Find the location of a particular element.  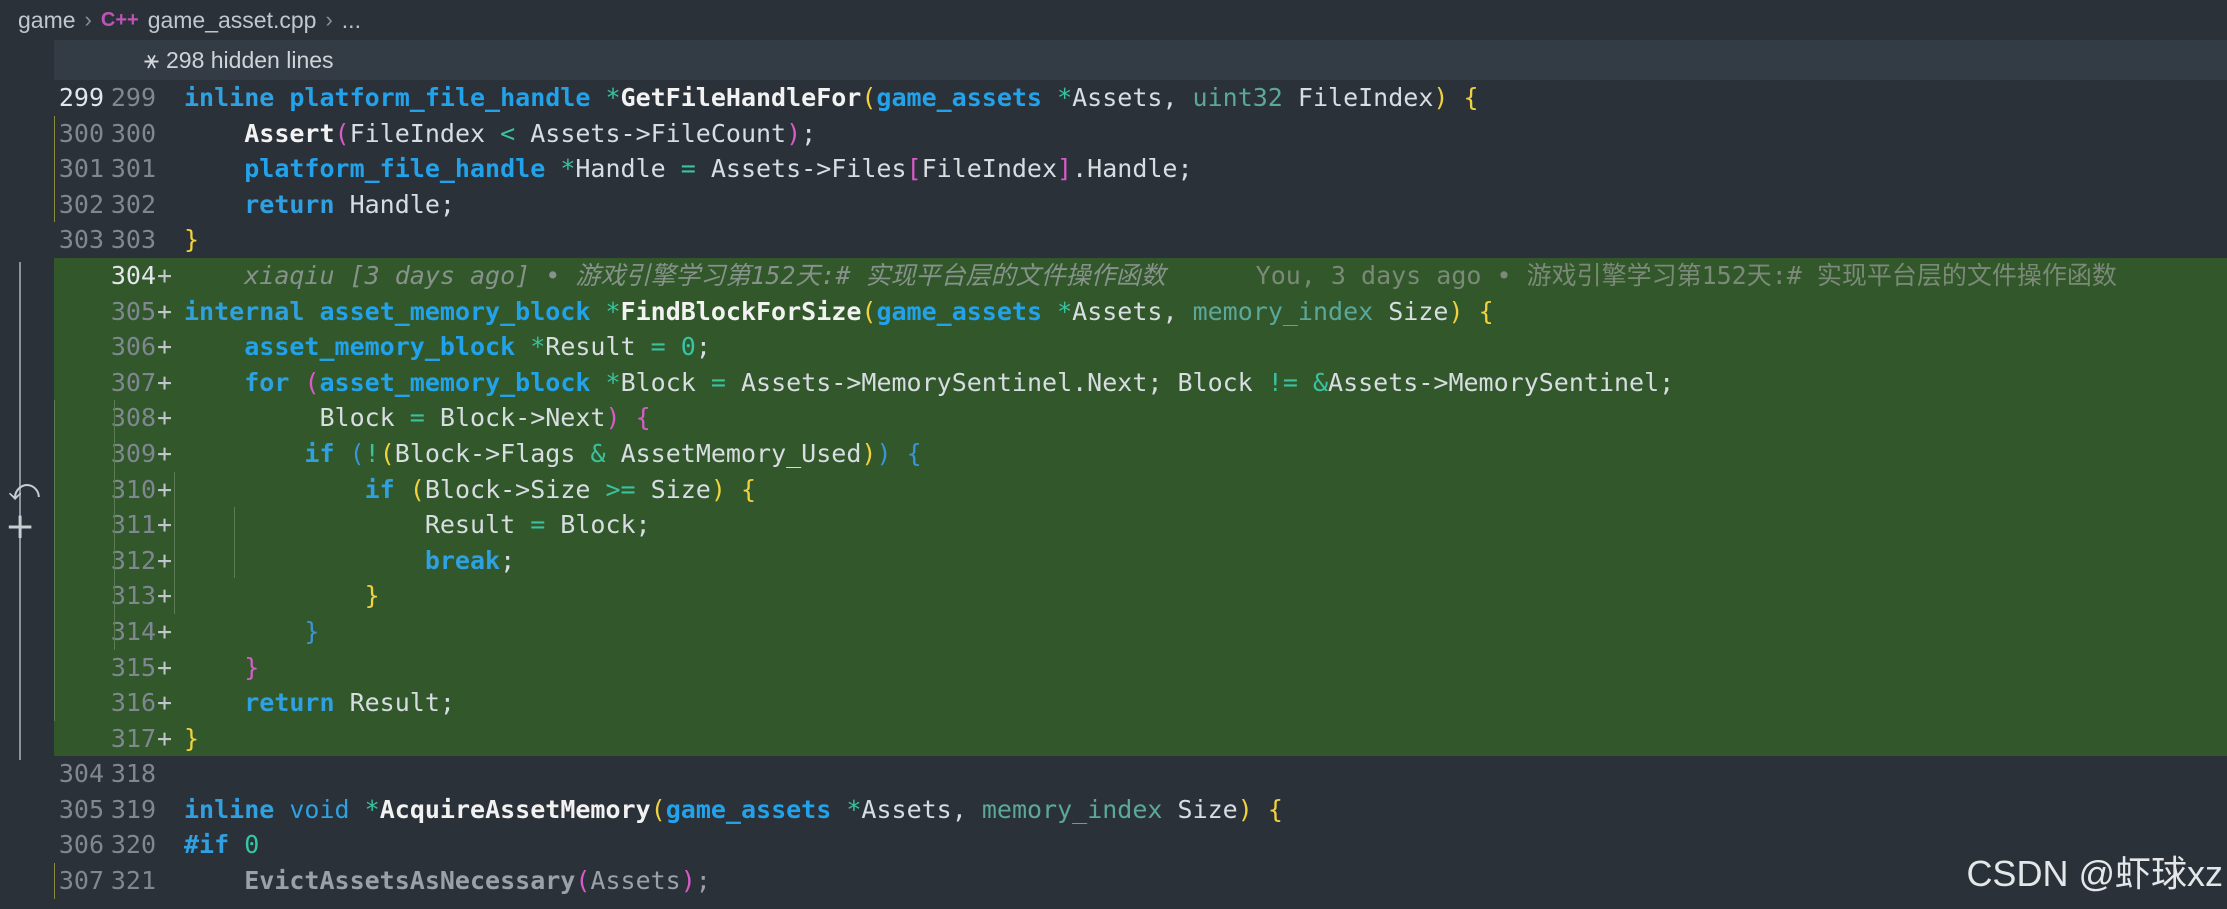

code-text: Result = Block; is located at coordinates (1140, 525).